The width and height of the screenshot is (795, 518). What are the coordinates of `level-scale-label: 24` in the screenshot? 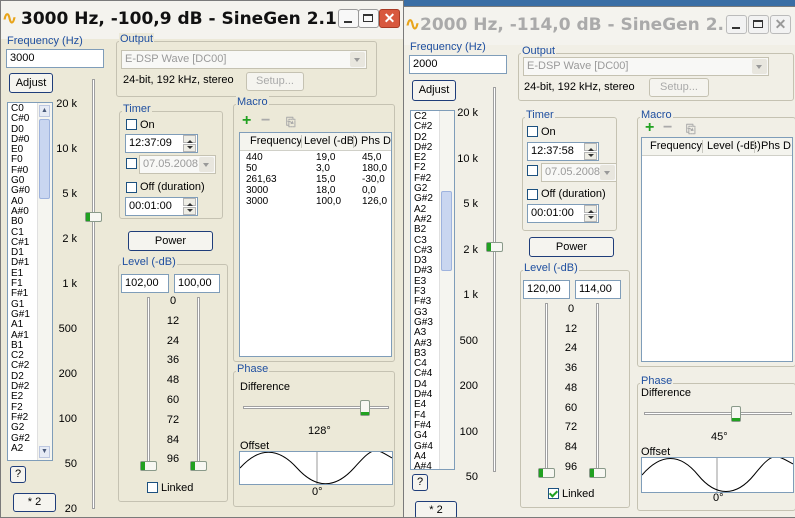 It's located at (173, 340).